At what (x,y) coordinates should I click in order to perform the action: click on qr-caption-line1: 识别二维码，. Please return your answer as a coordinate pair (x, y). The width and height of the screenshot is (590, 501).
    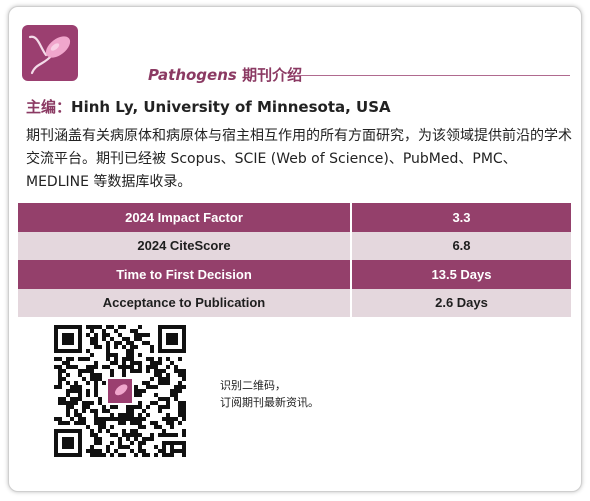
    Looking at the image, I should click on (253, 385).